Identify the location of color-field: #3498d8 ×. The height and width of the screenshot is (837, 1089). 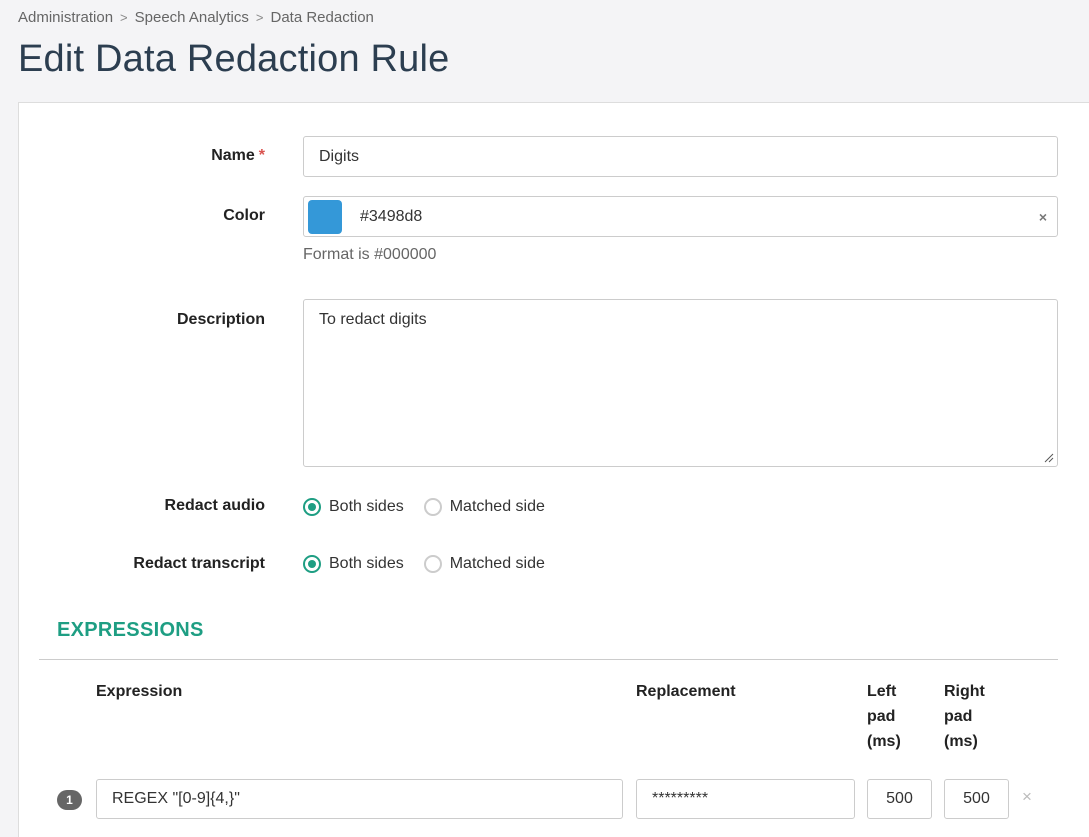
(680, 216).